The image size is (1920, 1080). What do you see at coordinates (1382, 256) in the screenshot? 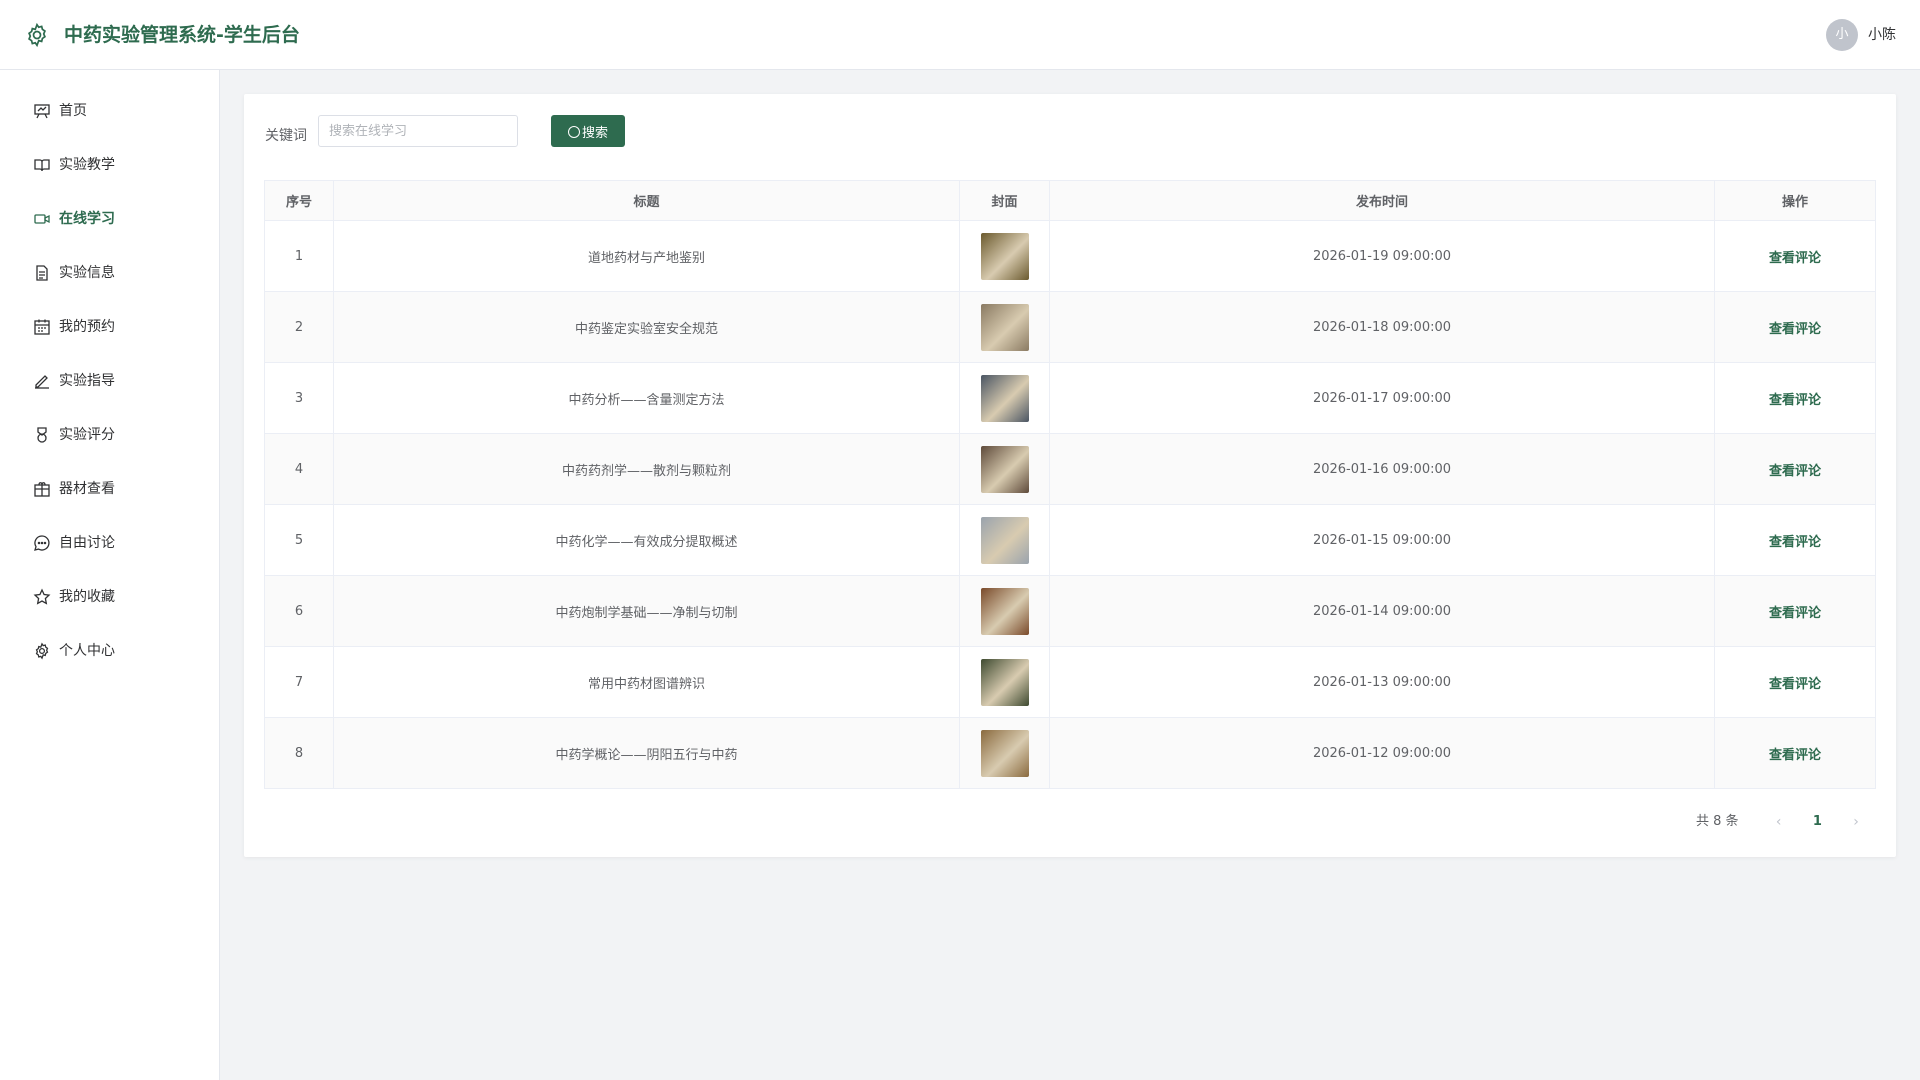
I see `row-publish-time: 2026-01-19 09:00:00` at bounding box center [1382, 256].